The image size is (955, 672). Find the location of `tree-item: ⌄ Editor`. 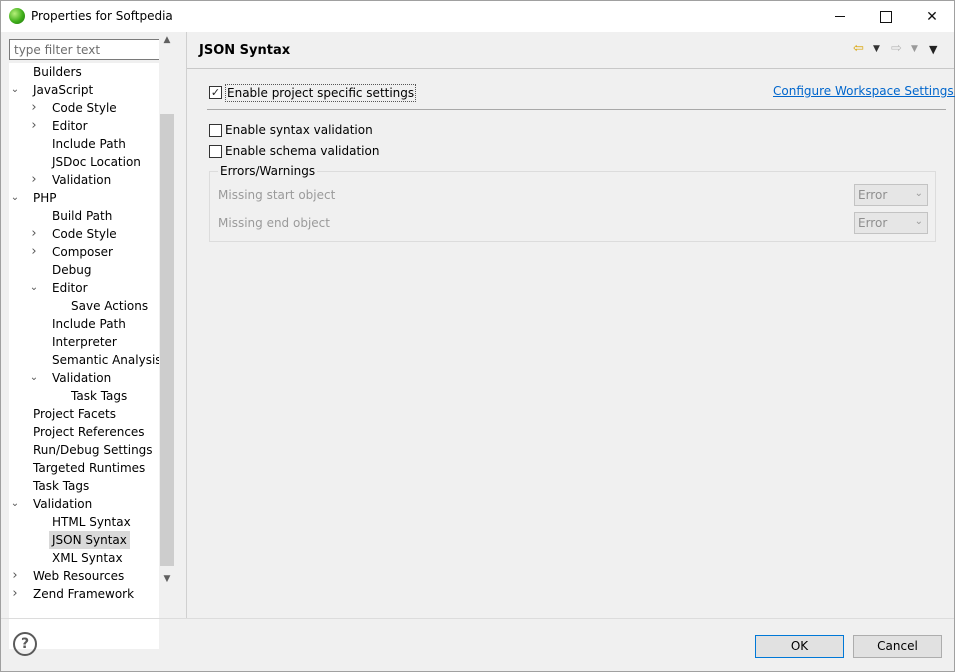

tree-item: ⌄ Editor is located at coordinates (84, 288).